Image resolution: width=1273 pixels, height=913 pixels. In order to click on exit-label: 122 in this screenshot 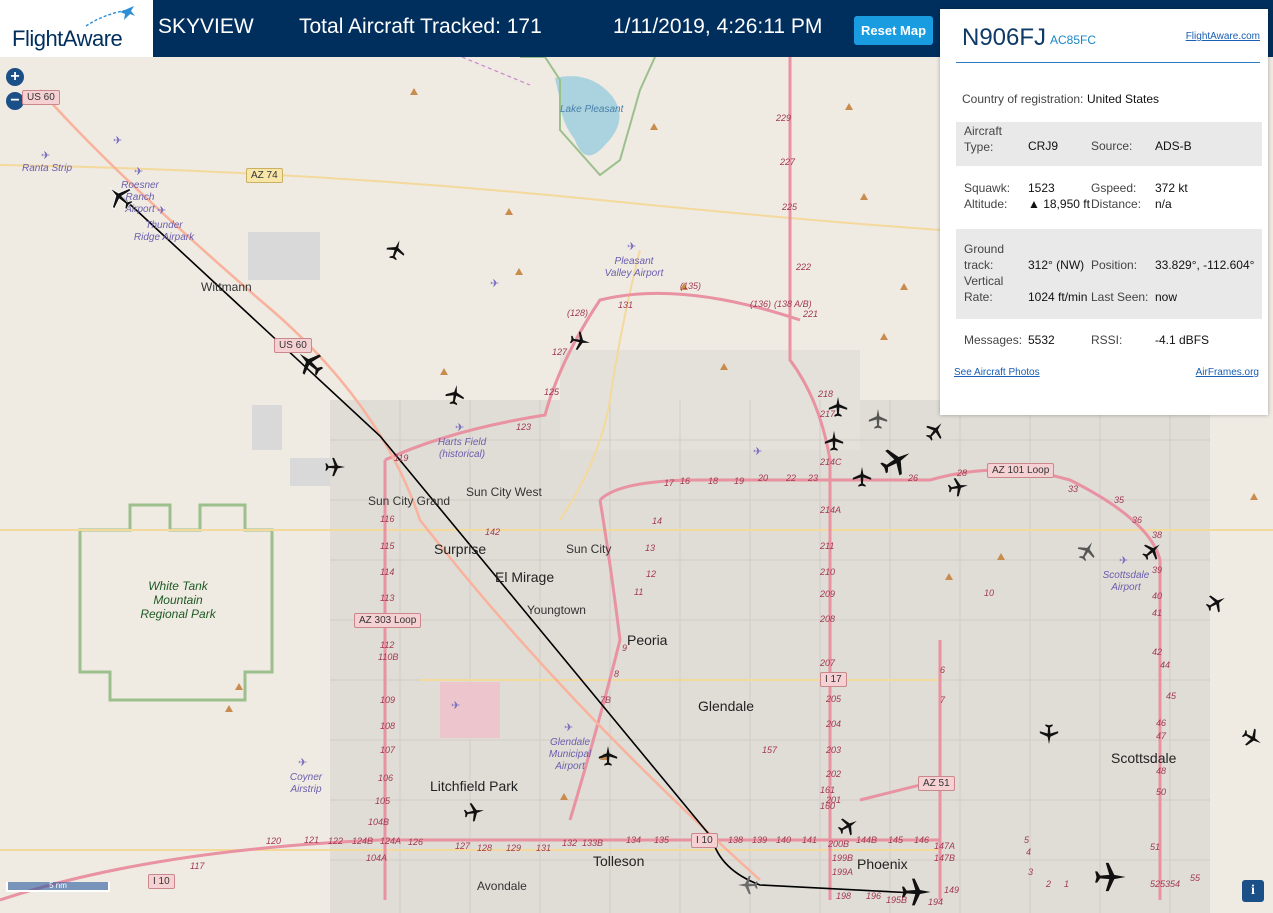, I will do `click(336, 841)`.